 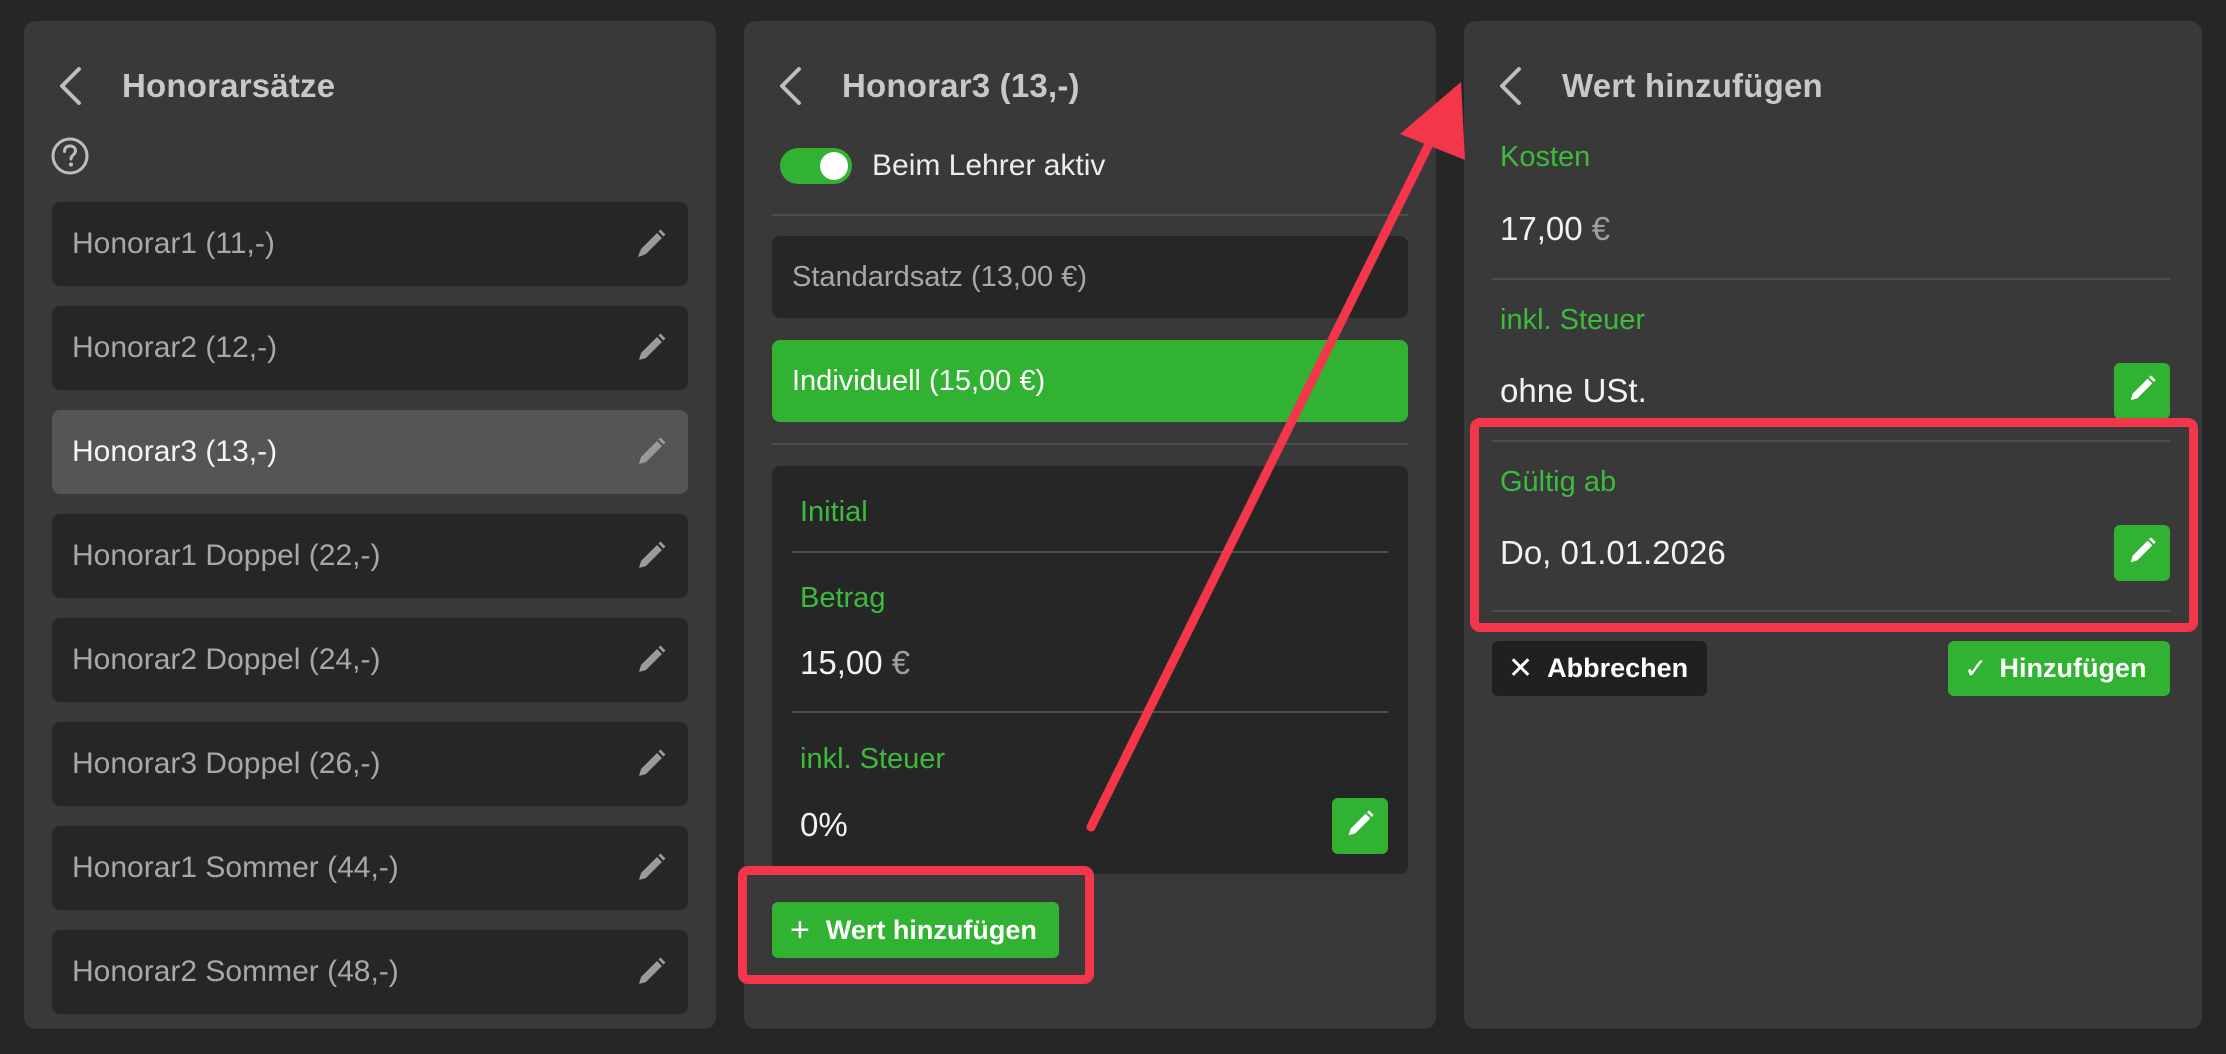 I want to click on list-item: Honorar2 (12,-), so click(x=370, y=348).